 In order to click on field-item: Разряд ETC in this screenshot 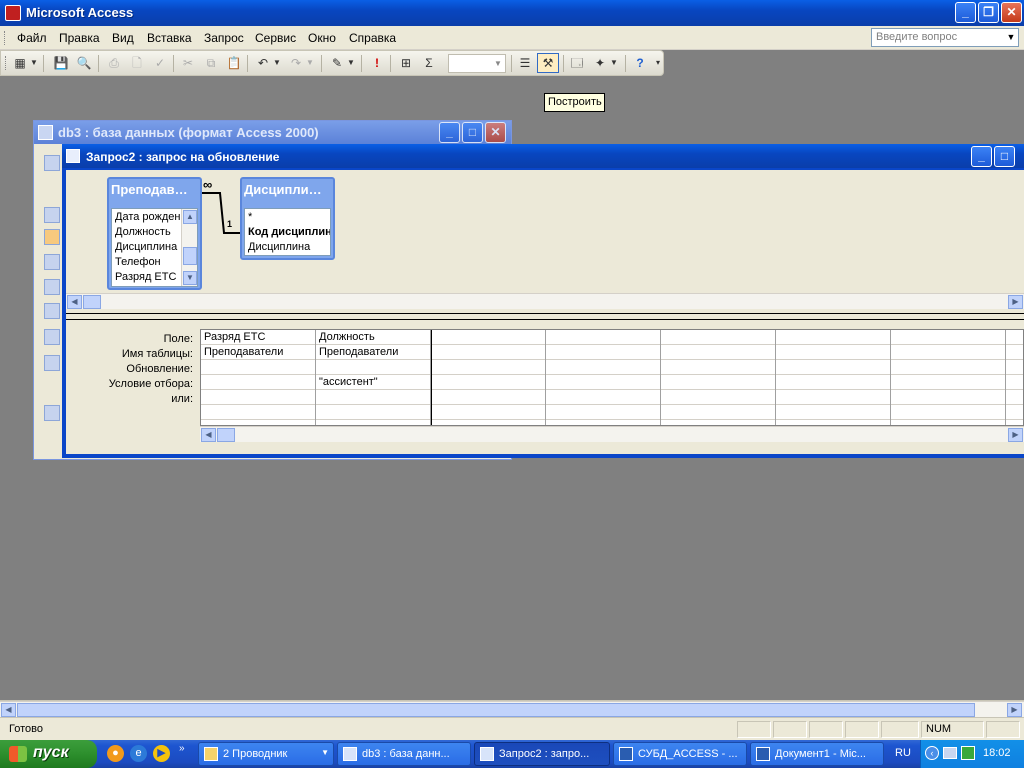, I will do `click(147, 278)`.